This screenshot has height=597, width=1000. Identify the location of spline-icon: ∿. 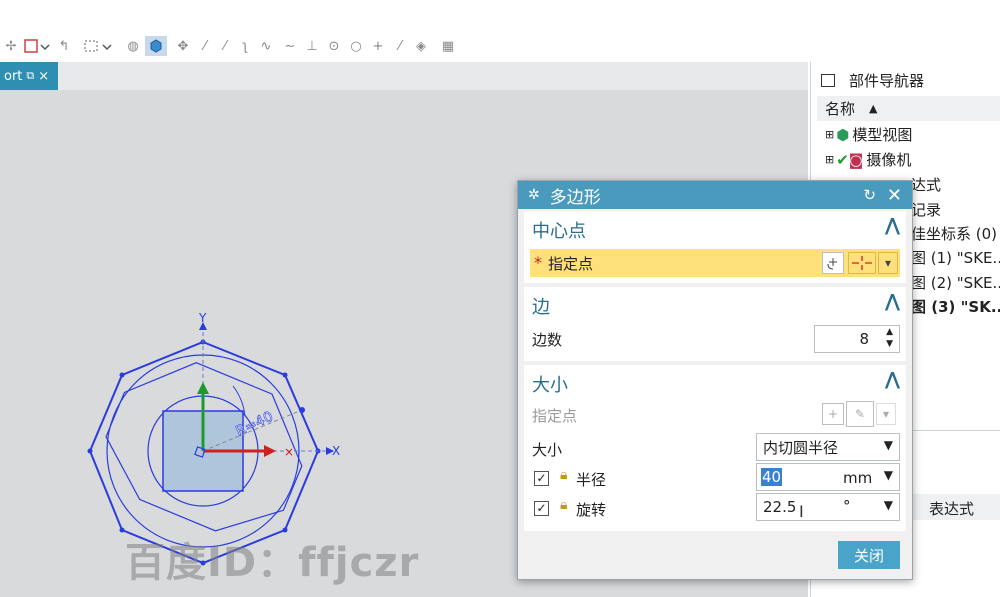
(266, 46).